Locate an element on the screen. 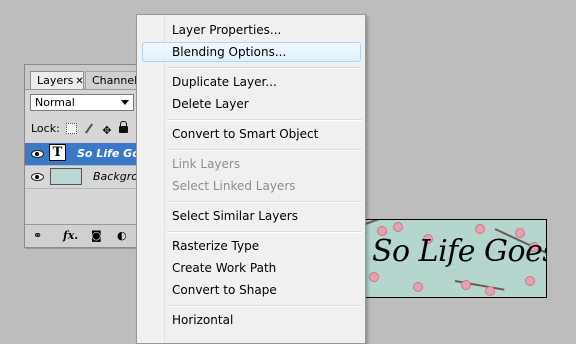 The image size is (576, 344). type-tool-icon: T is located at coordinates (57, 152).